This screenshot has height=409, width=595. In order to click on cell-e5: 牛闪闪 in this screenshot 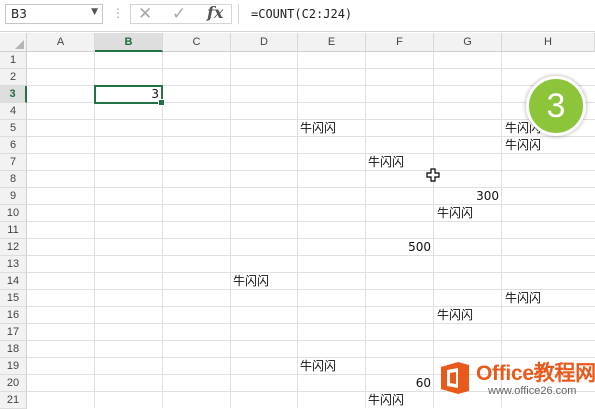, I will do `click(318, 128)`.